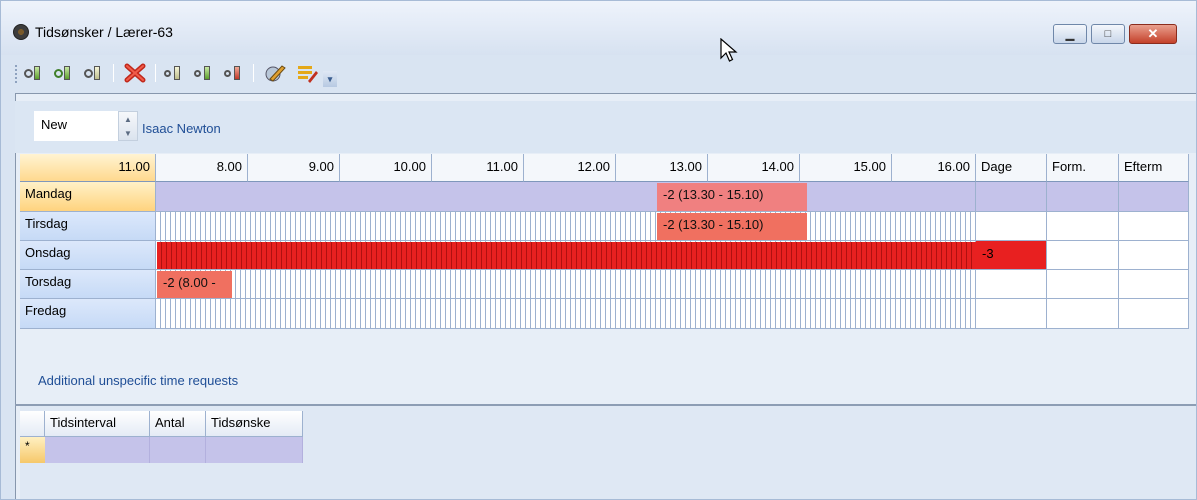 The height and width of the screenshot is (500, 1197). I want to click on requests-label: Additional unspecific time requests, so click(138, 380).